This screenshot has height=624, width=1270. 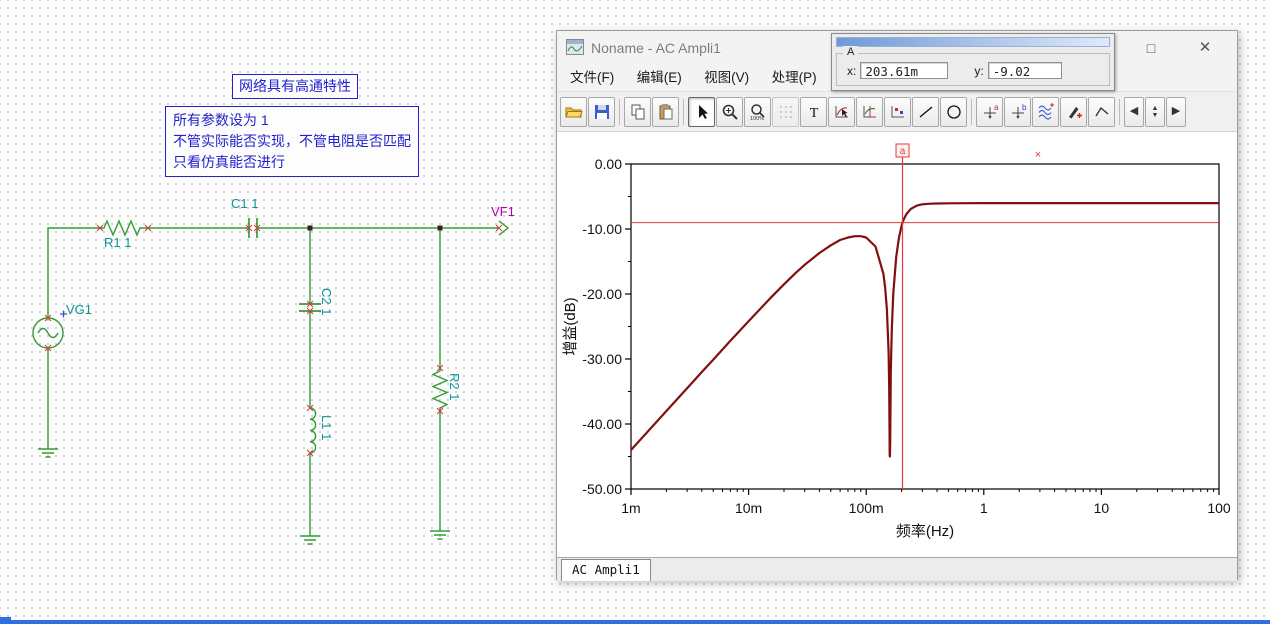 What do you see at coordinates (440, 535) in the screenshot?
I see `ground-r2` at bounding box center [440, 535].